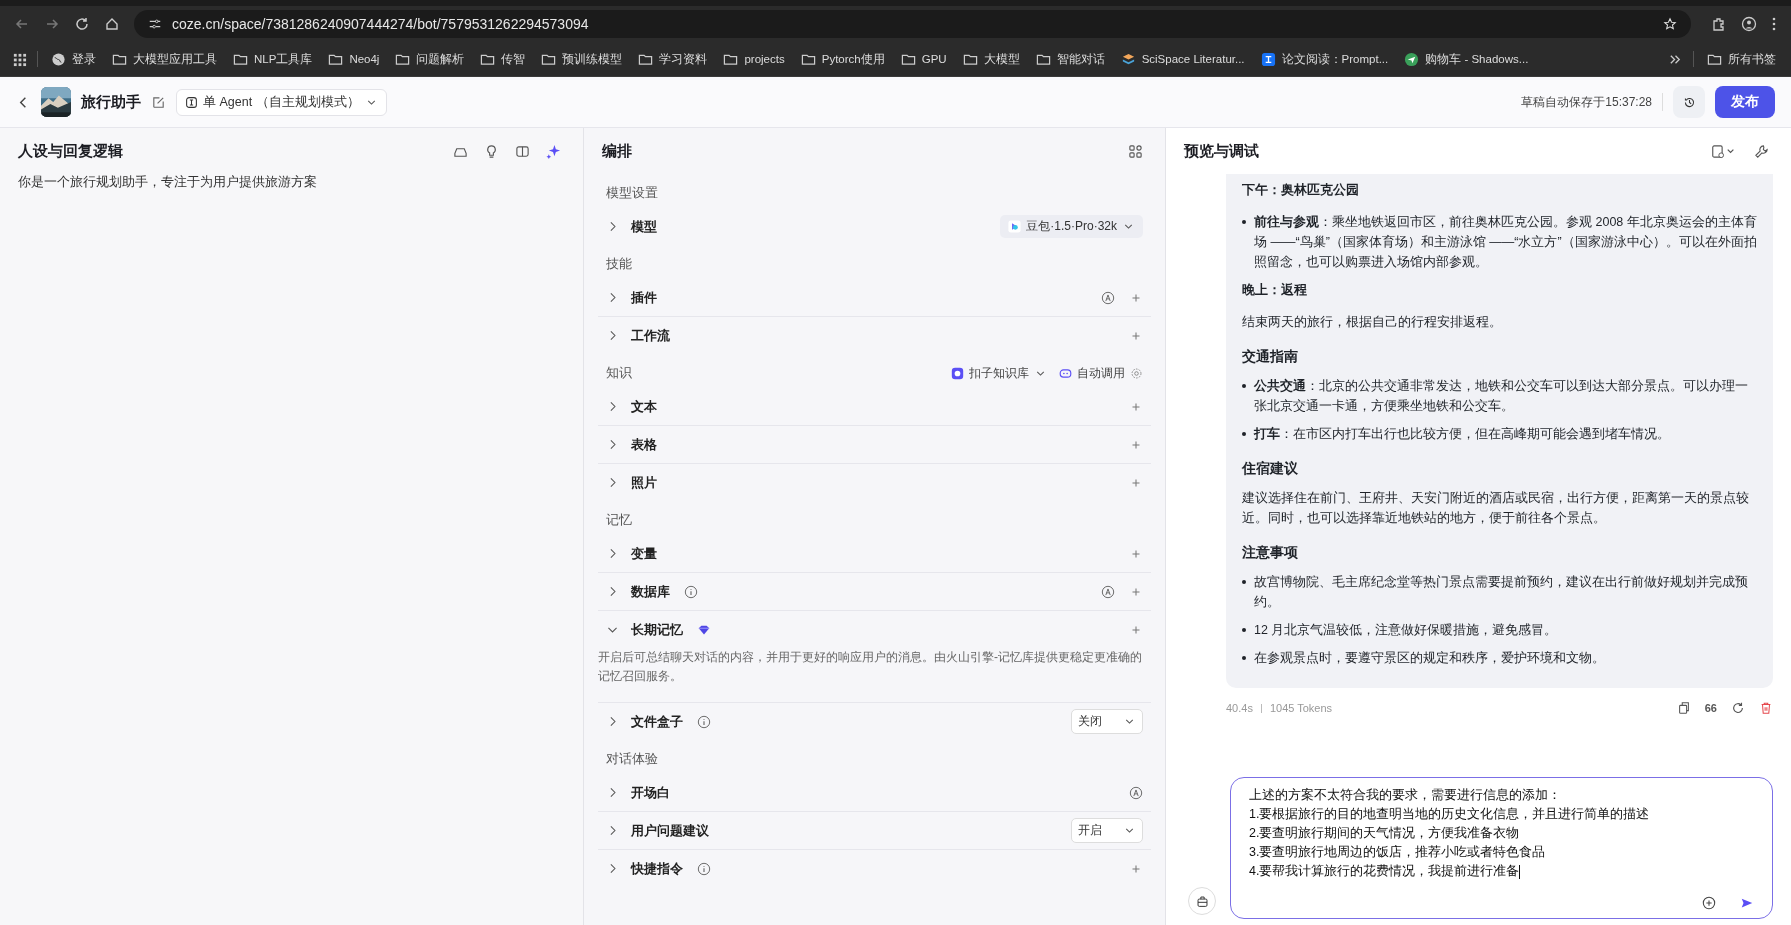 This screenshot has height=925, width=1791. Describe the element at coordinates (1501, 848) in the screenshot. I see `message-input: 上述的方案不太符合我的要求，需要进行信息的添加： 1.要根据旅行的目的地查明当地的历史文化信息，并且进行简单的描述 2.要查明旅行期间的天气情况，方便我准备衣物 3.要查明旅行地周边的饭店，推荐小吃或者特色食品 4.要帮我计算旅行的花费情况，我提前进行准备` at that location.